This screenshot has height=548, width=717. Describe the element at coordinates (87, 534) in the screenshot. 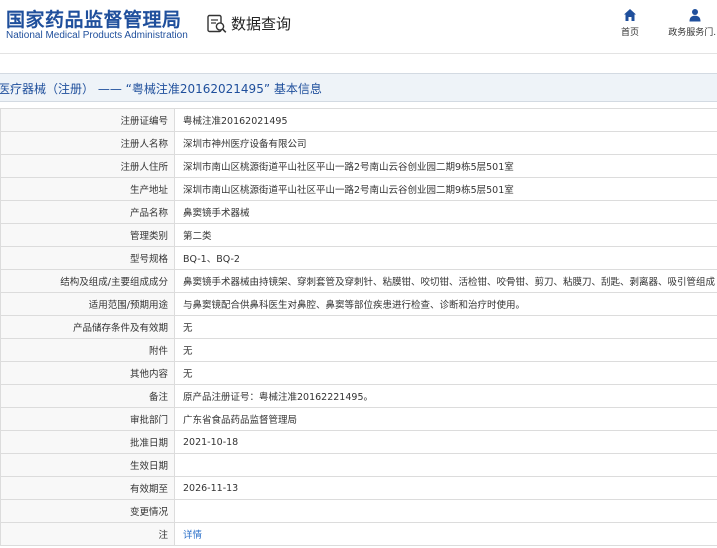

I see `field-label: 注` at that location.